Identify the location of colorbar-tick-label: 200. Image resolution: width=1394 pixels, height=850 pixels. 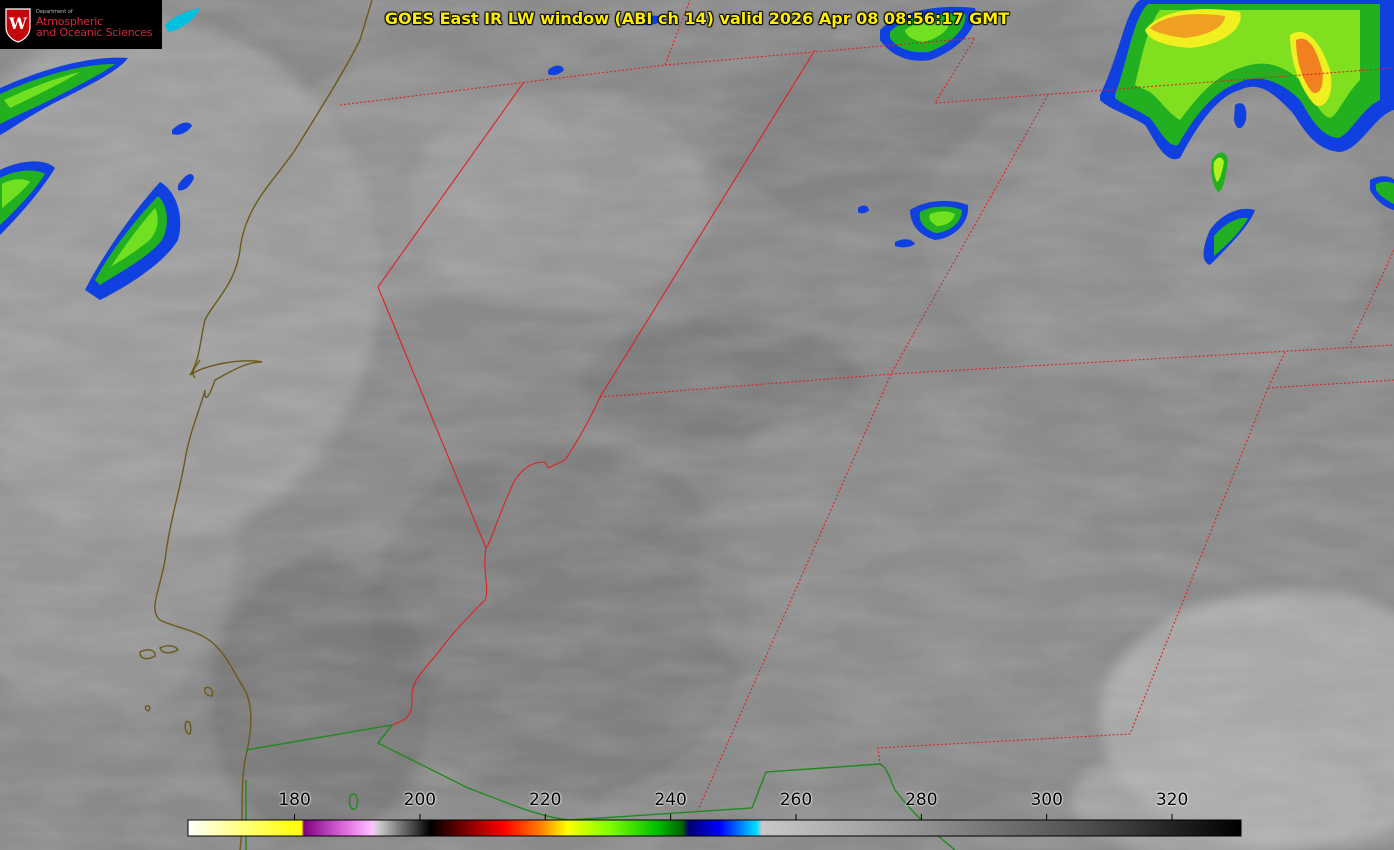
(420, 800).